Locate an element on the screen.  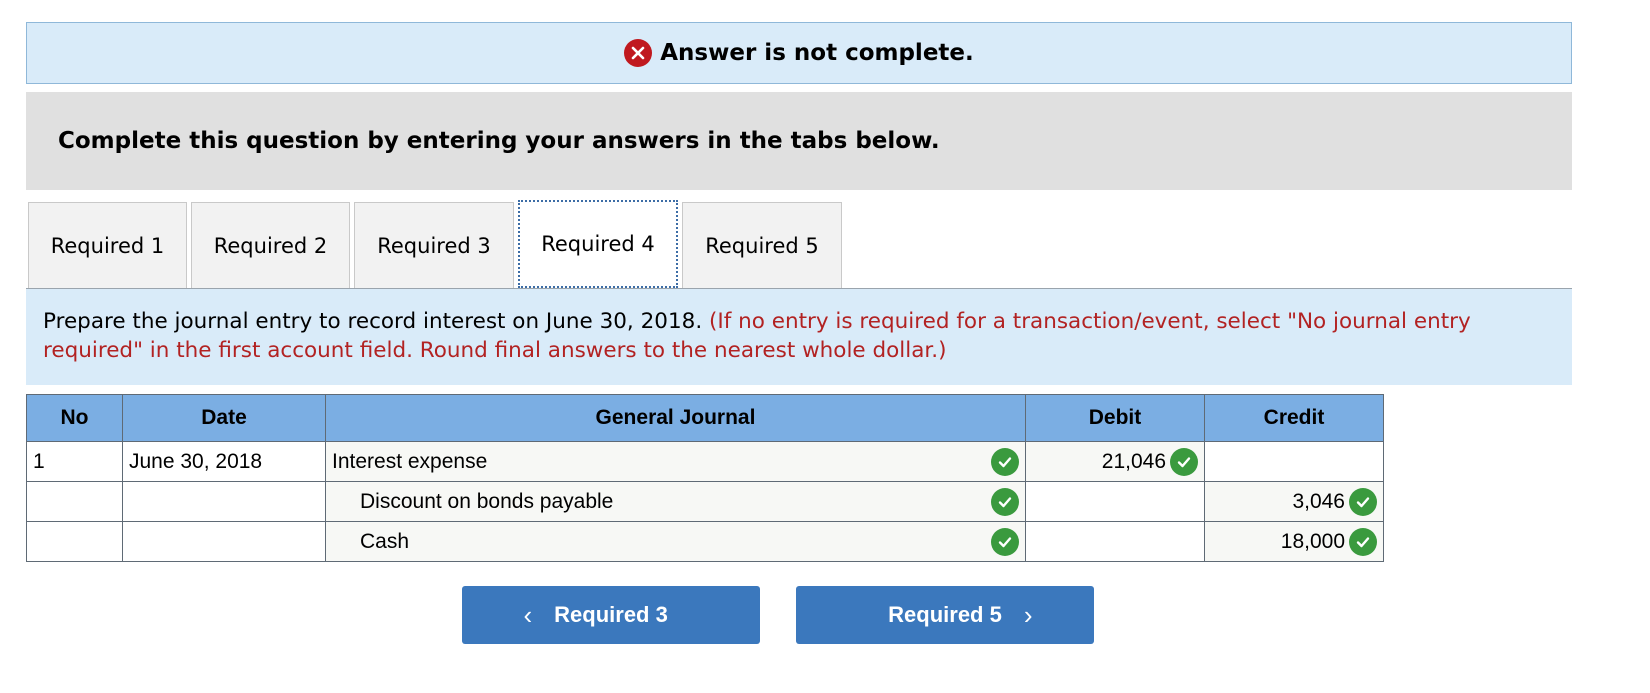
header-debit: Debit is located at coordinates (1115, 418).